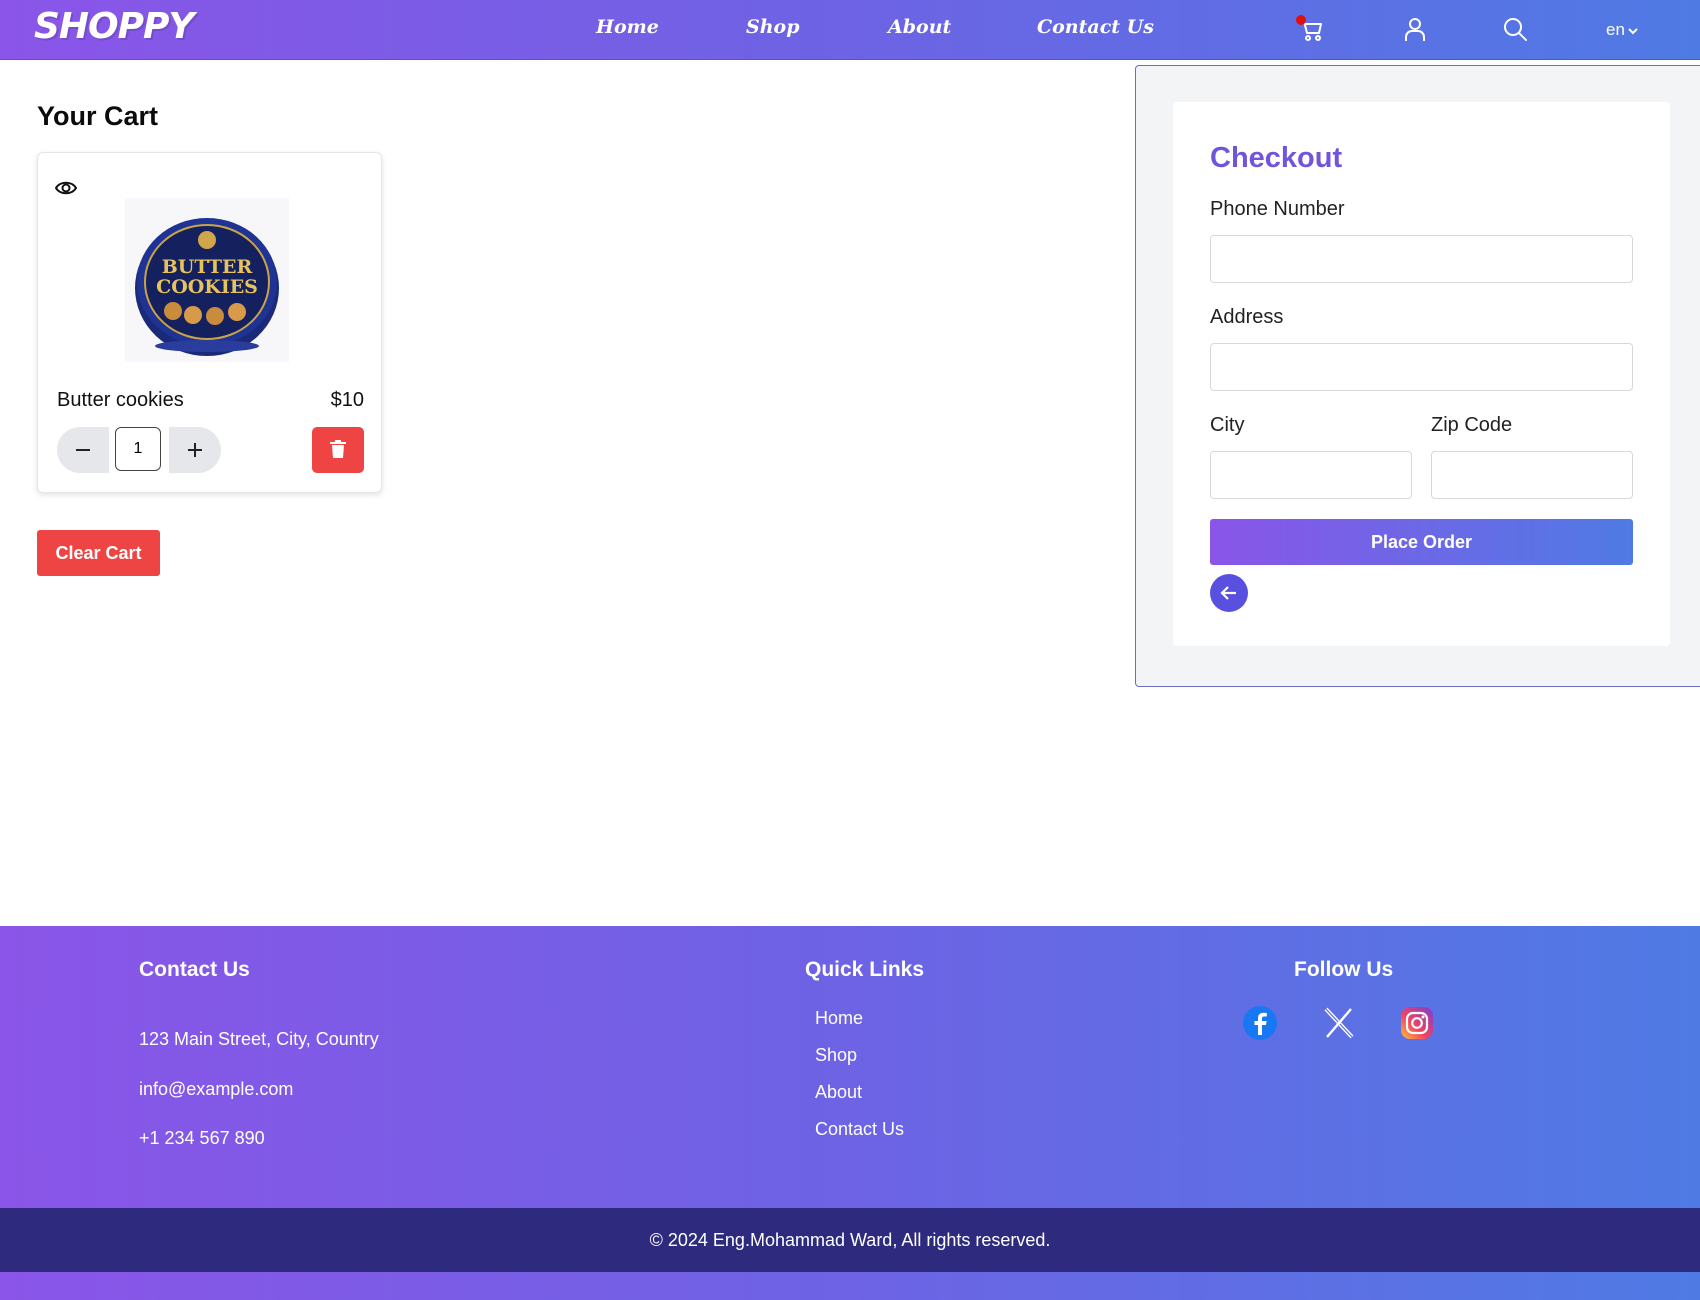 The height and width of the screenshot is (1300, 1700). Describe the element at coordinates (1344, 969) in the screenshot. I see `footer-follow-heading: Follow Us` at that location.